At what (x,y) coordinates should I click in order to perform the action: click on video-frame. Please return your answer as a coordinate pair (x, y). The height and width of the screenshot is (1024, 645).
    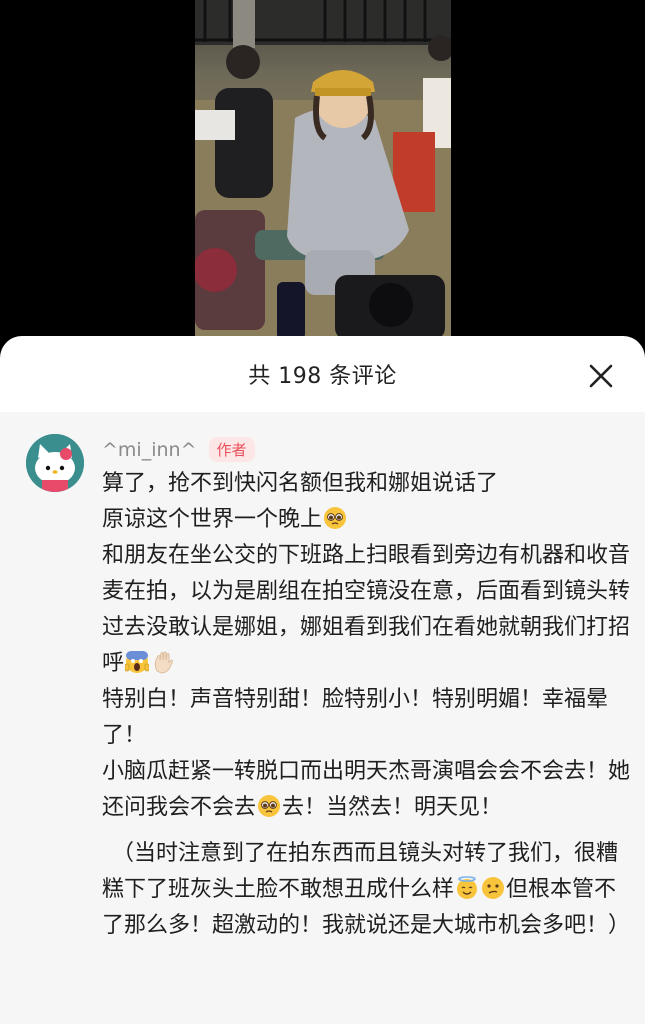
    Looking at the image, I should click on (323, 170).